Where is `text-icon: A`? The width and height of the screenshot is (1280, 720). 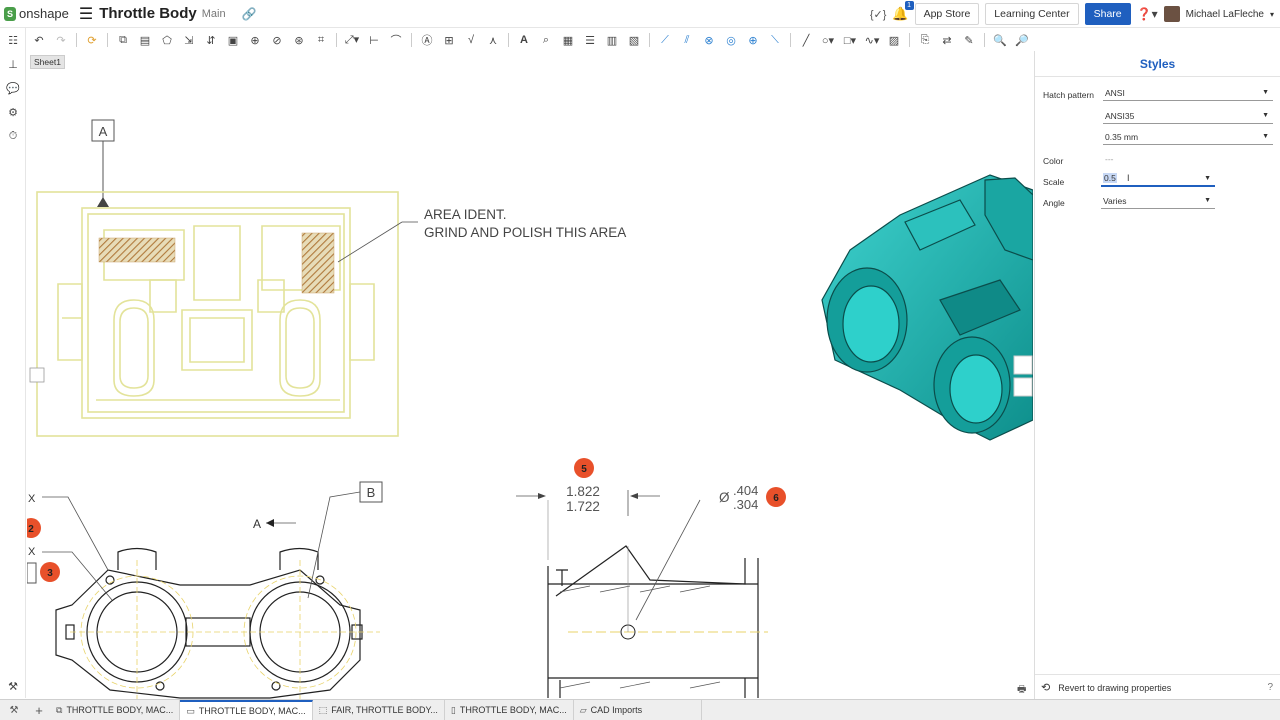 text-icon: A is located at coordinates (524, 40).